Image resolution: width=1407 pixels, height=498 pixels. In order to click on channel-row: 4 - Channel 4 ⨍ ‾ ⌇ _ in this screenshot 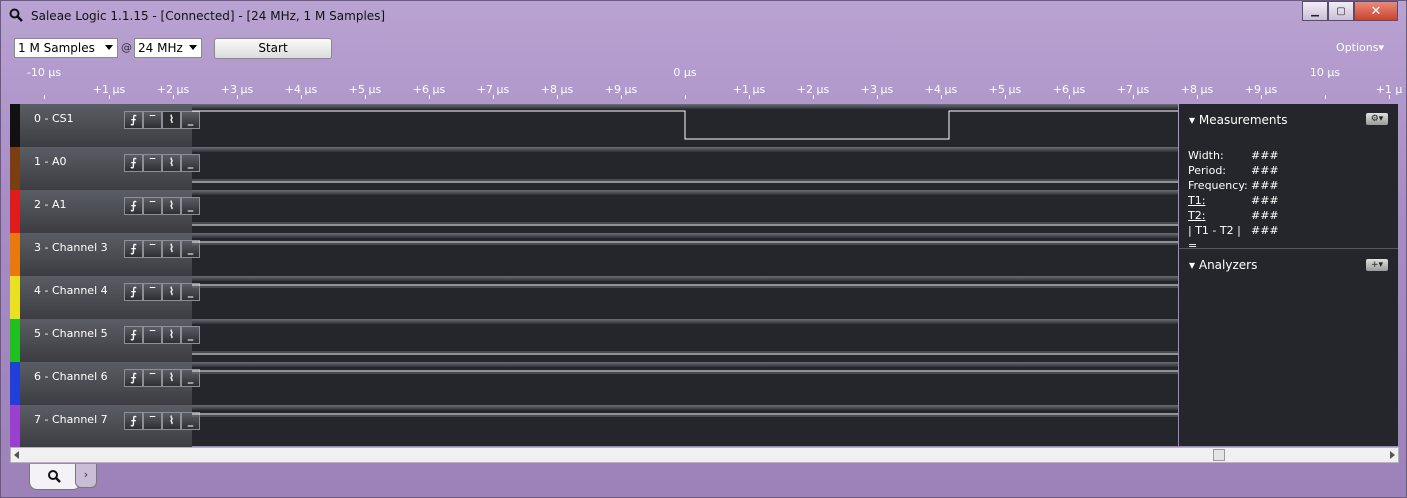, I will do `click(594, 297)`.